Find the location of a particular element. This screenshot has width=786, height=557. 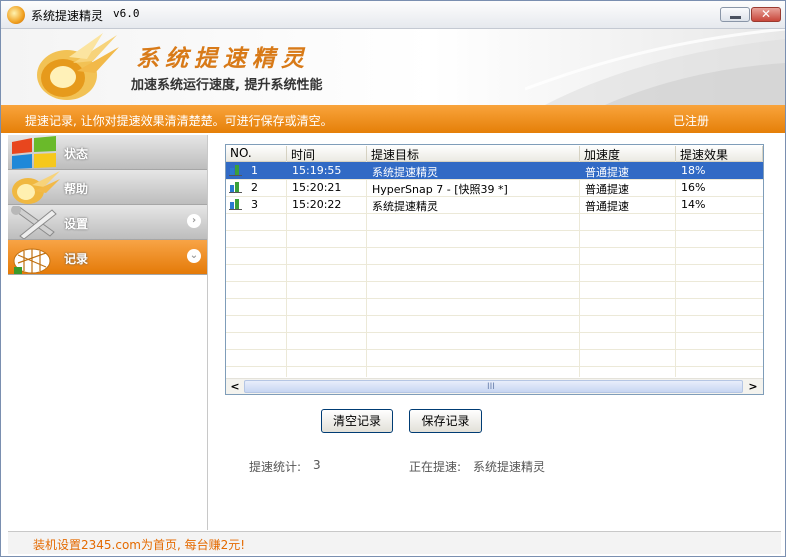

sidebar-item-label: 记录 is located at coordinates (76, 259).